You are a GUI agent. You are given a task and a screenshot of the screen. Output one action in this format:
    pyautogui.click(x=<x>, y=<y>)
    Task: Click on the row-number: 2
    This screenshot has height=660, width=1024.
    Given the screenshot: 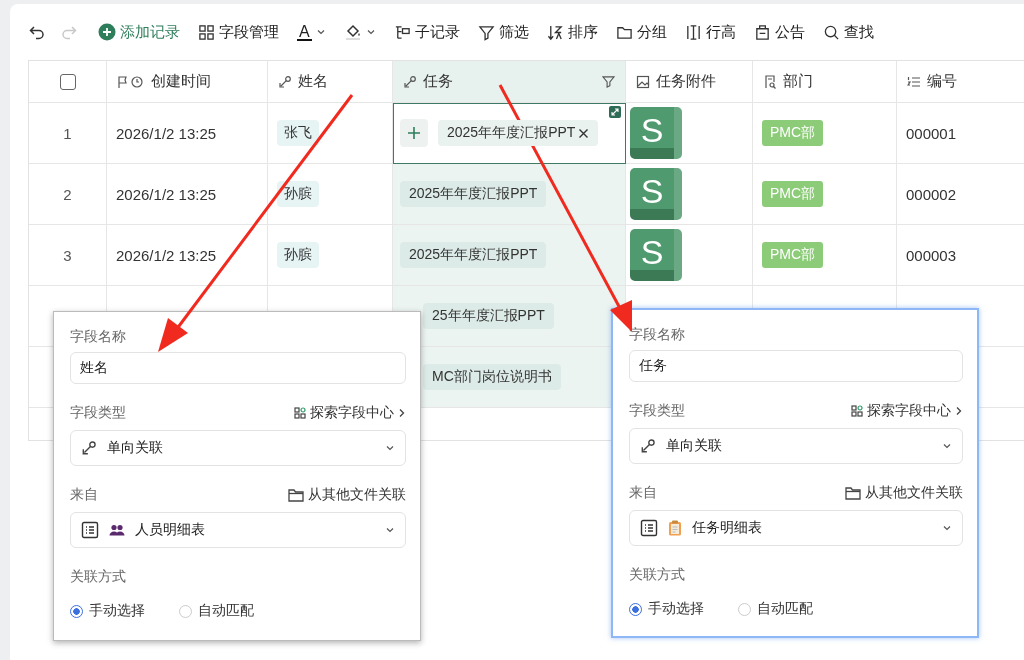 What is the action you would take?
    pyautogui.click(x=67, y=194)
    